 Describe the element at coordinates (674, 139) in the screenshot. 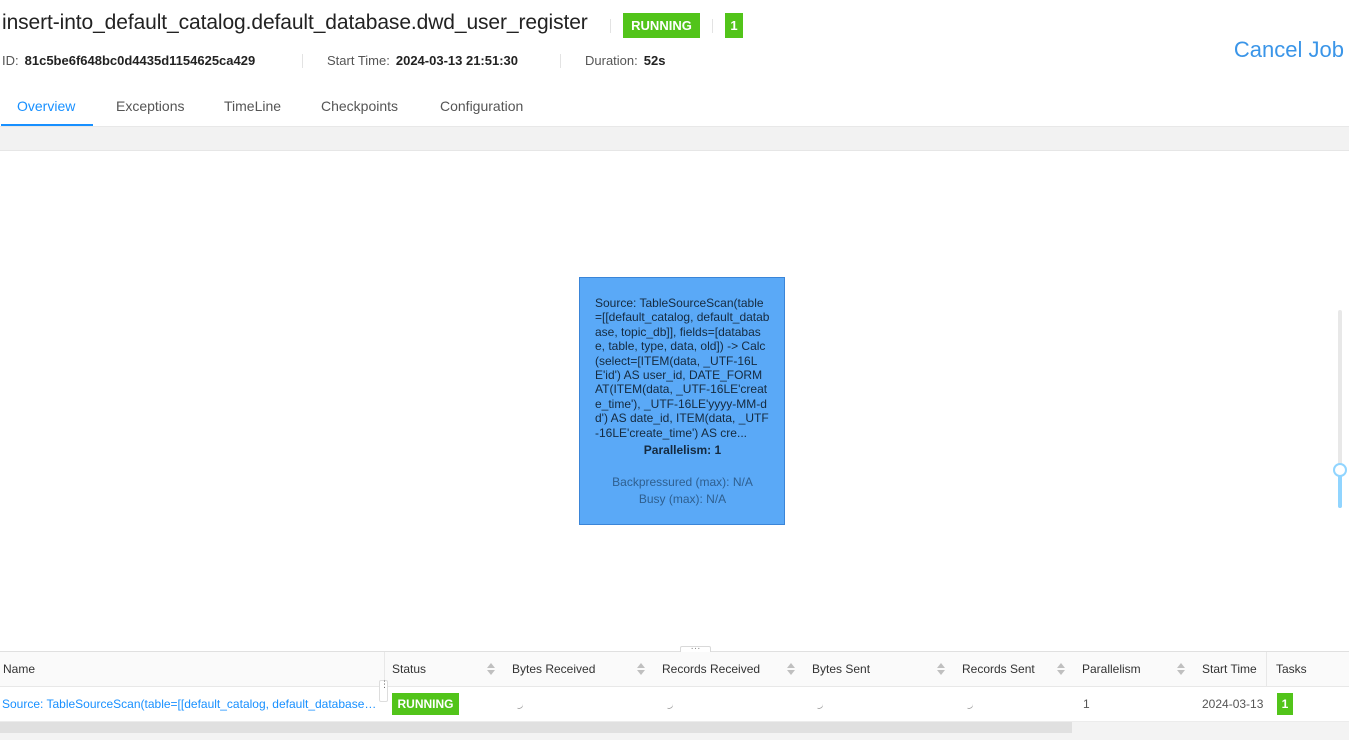

I see `toolbar-band` at that location.